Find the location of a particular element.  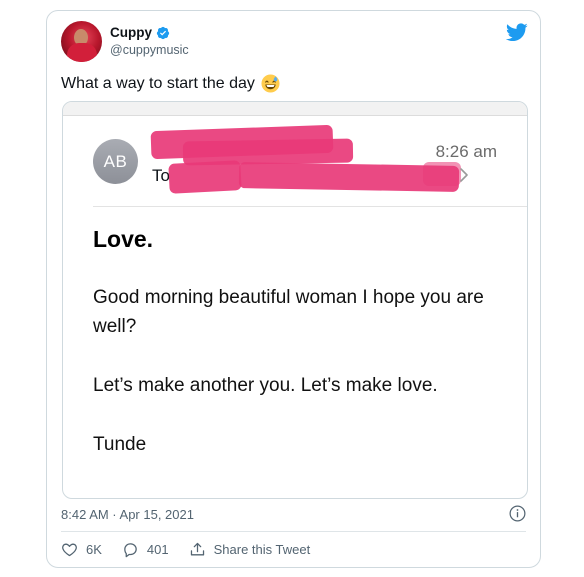

verified-badge-icon is located at coordinates (163, 32).